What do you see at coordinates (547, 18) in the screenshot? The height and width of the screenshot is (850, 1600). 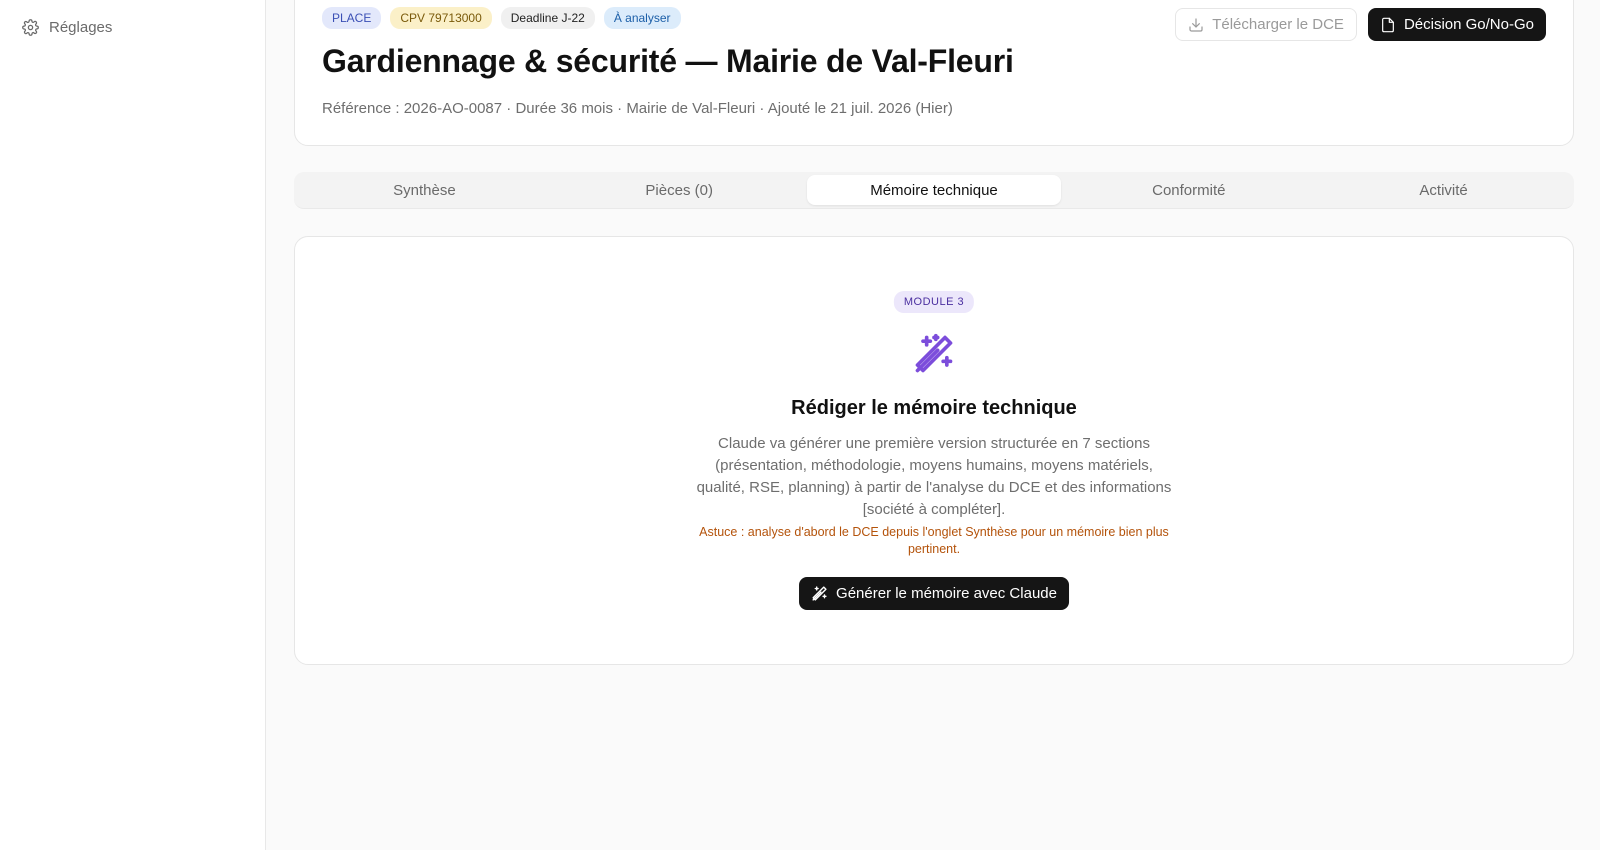 I see `deadline-badge: Deadline J-22` at bounding box center [547, 18].